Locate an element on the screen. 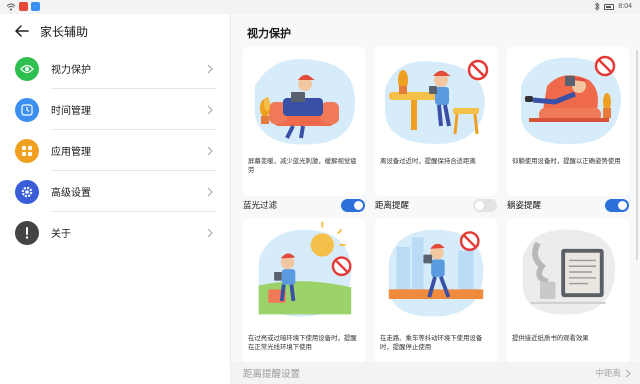  card-description: 在走路、乘车等抖动环境下使用设备时，提醒停止使用 is located at coordinates (431, 343).